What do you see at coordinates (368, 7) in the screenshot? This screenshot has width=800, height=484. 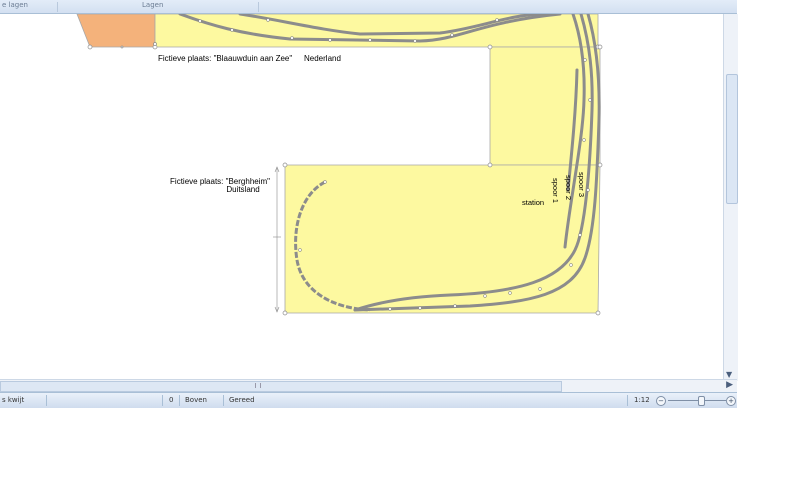 I see `ribbon-strip: e lagen Lagen` at bounding box center [368, 7].